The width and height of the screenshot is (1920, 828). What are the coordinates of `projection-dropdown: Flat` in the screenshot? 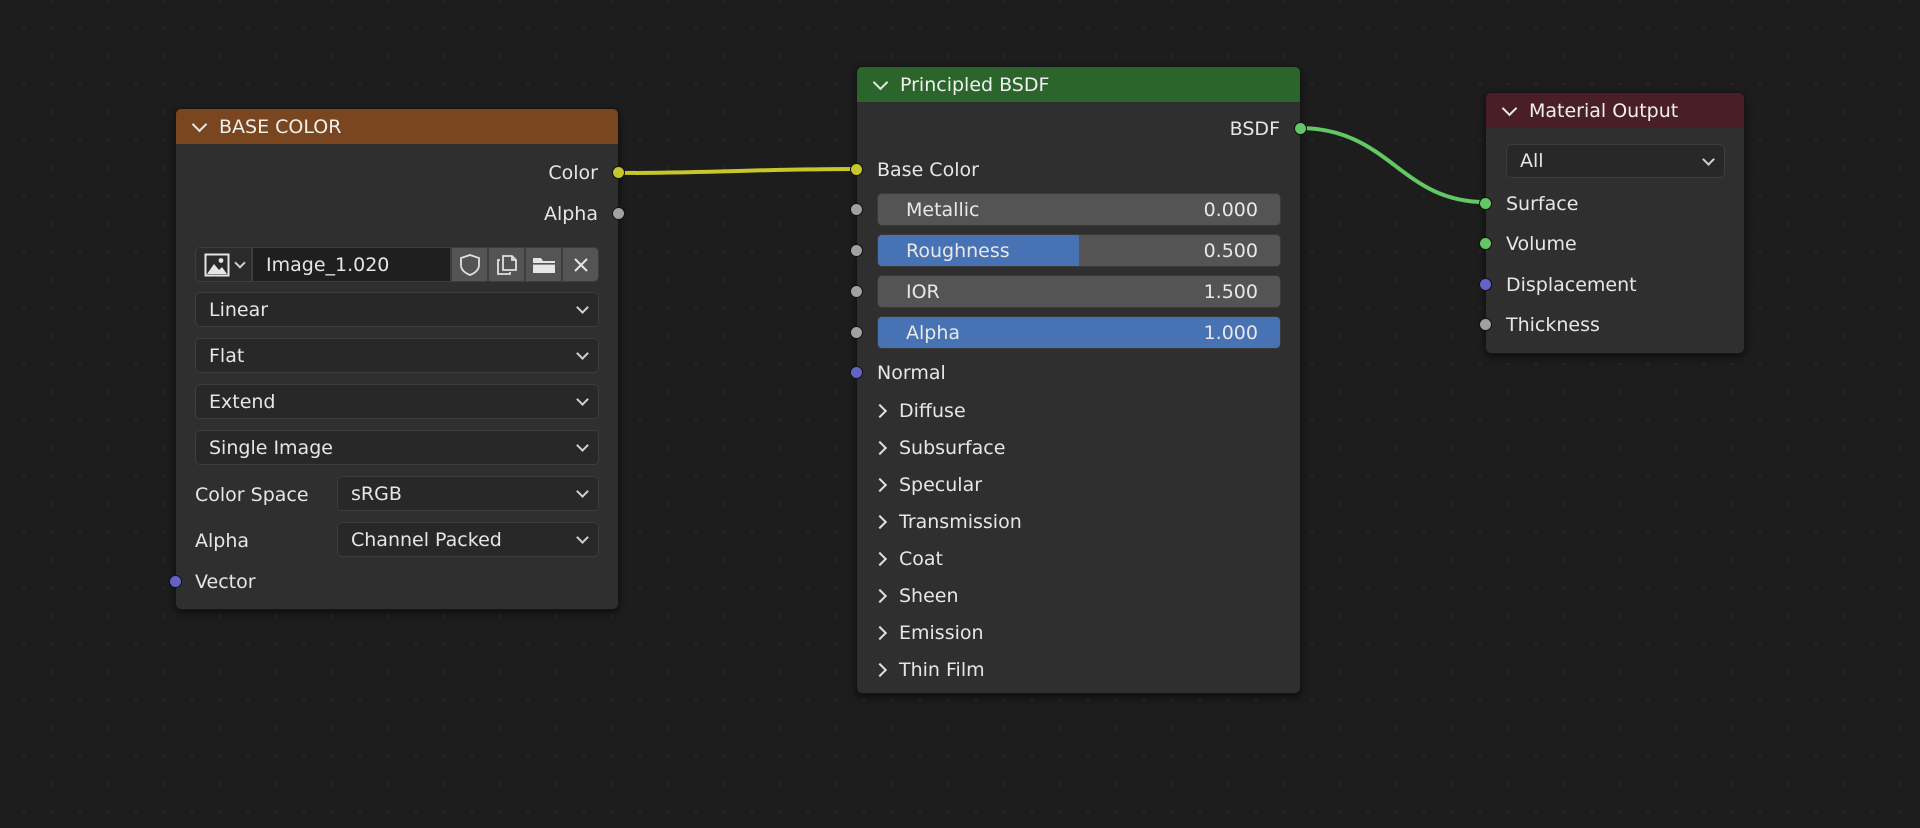 It's located at (397, 355).